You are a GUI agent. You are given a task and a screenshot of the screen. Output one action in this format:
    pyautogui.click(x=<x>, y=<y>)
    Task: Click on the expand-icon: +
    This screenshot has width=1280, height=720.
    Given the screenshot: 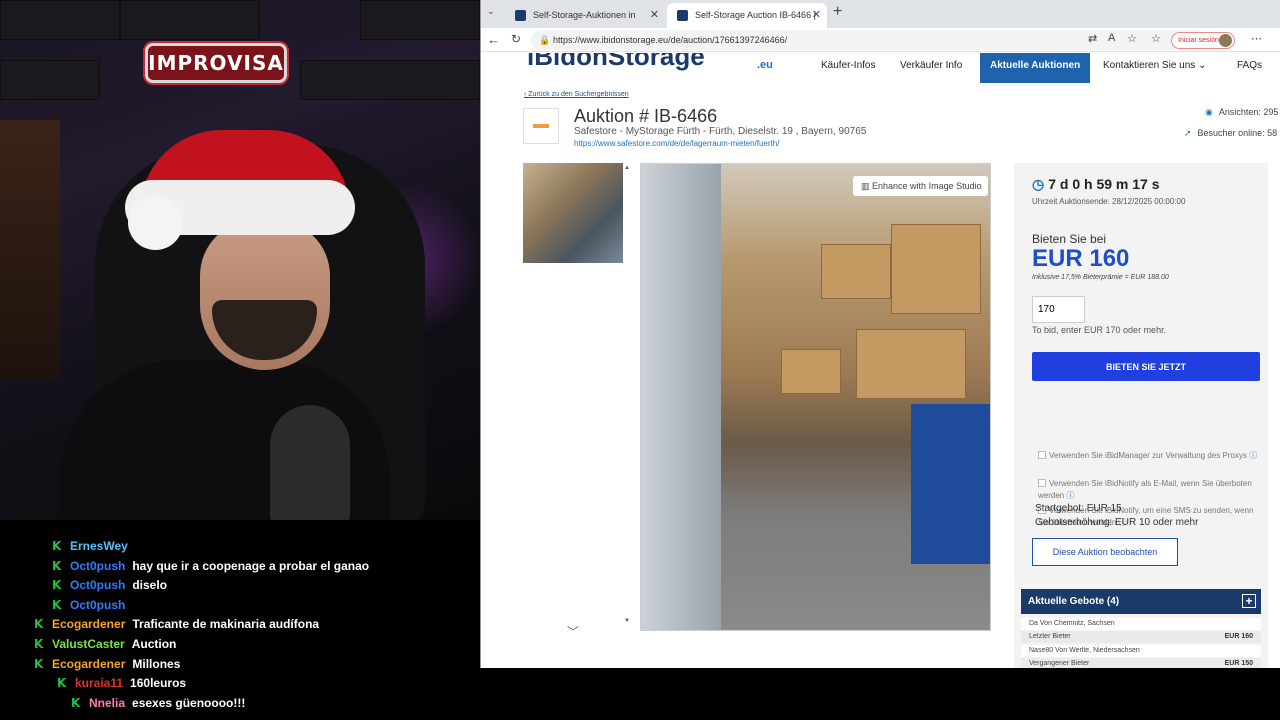 What is the action you would take?
    pyautogui.click(x=1249, y=601)
    